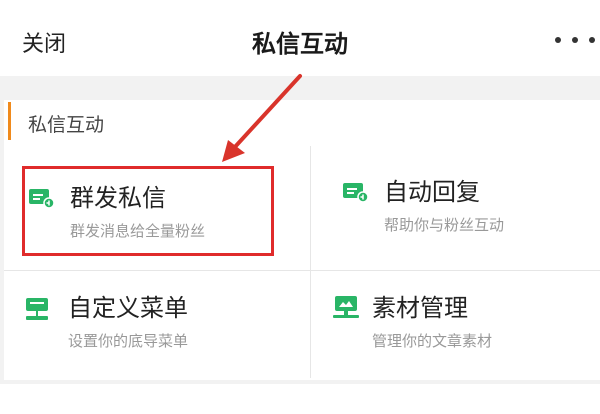  Describe the element at coordinates (302, 123) in the screenshot. I see `section-header: 私信互动` at that location.